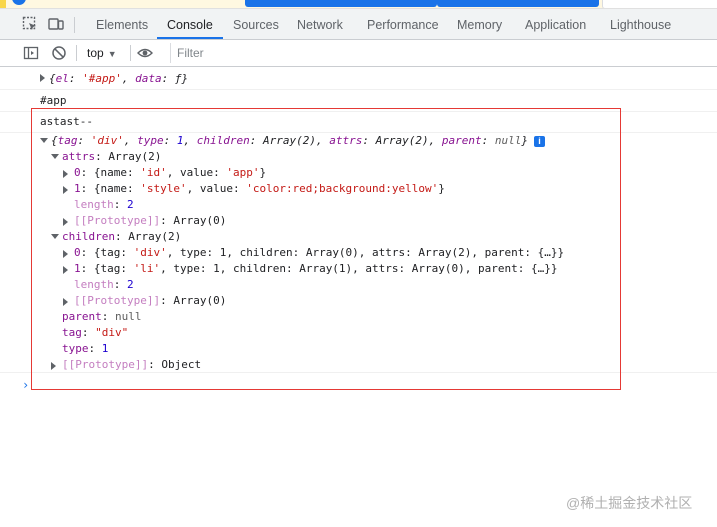 The image size is (717, 527). Describe the element at coordinates (358, 362) in the screenshot. I see `tree-bottom-divider` at that location.